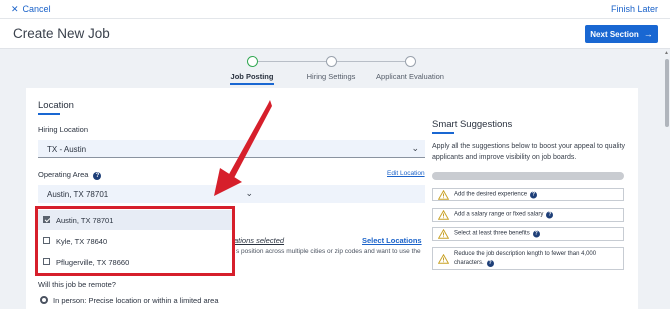 The image size is (670, 309). I want to click on suggestion-item: Select at least three benefits?, so click(528, 234).